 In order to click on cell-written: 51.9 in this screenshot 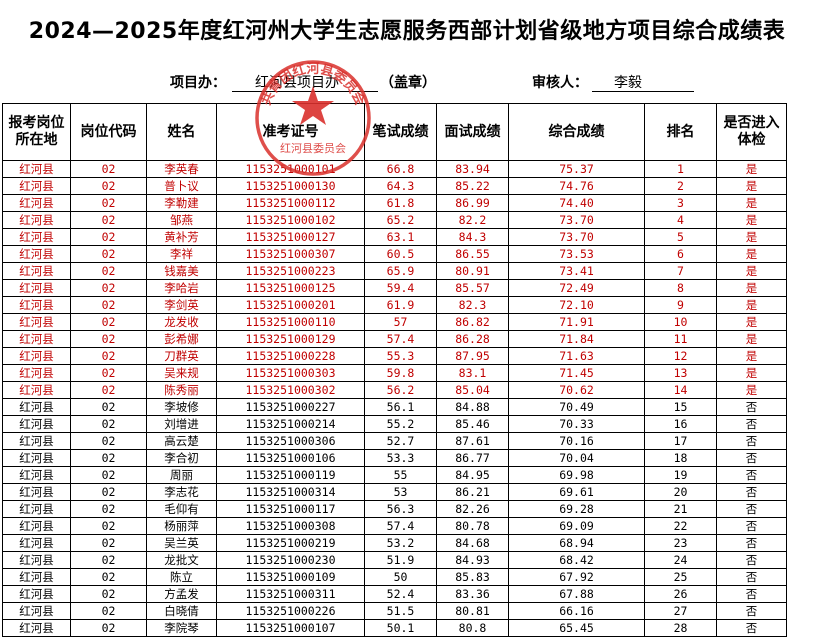, I will do `click(400, 560)`.